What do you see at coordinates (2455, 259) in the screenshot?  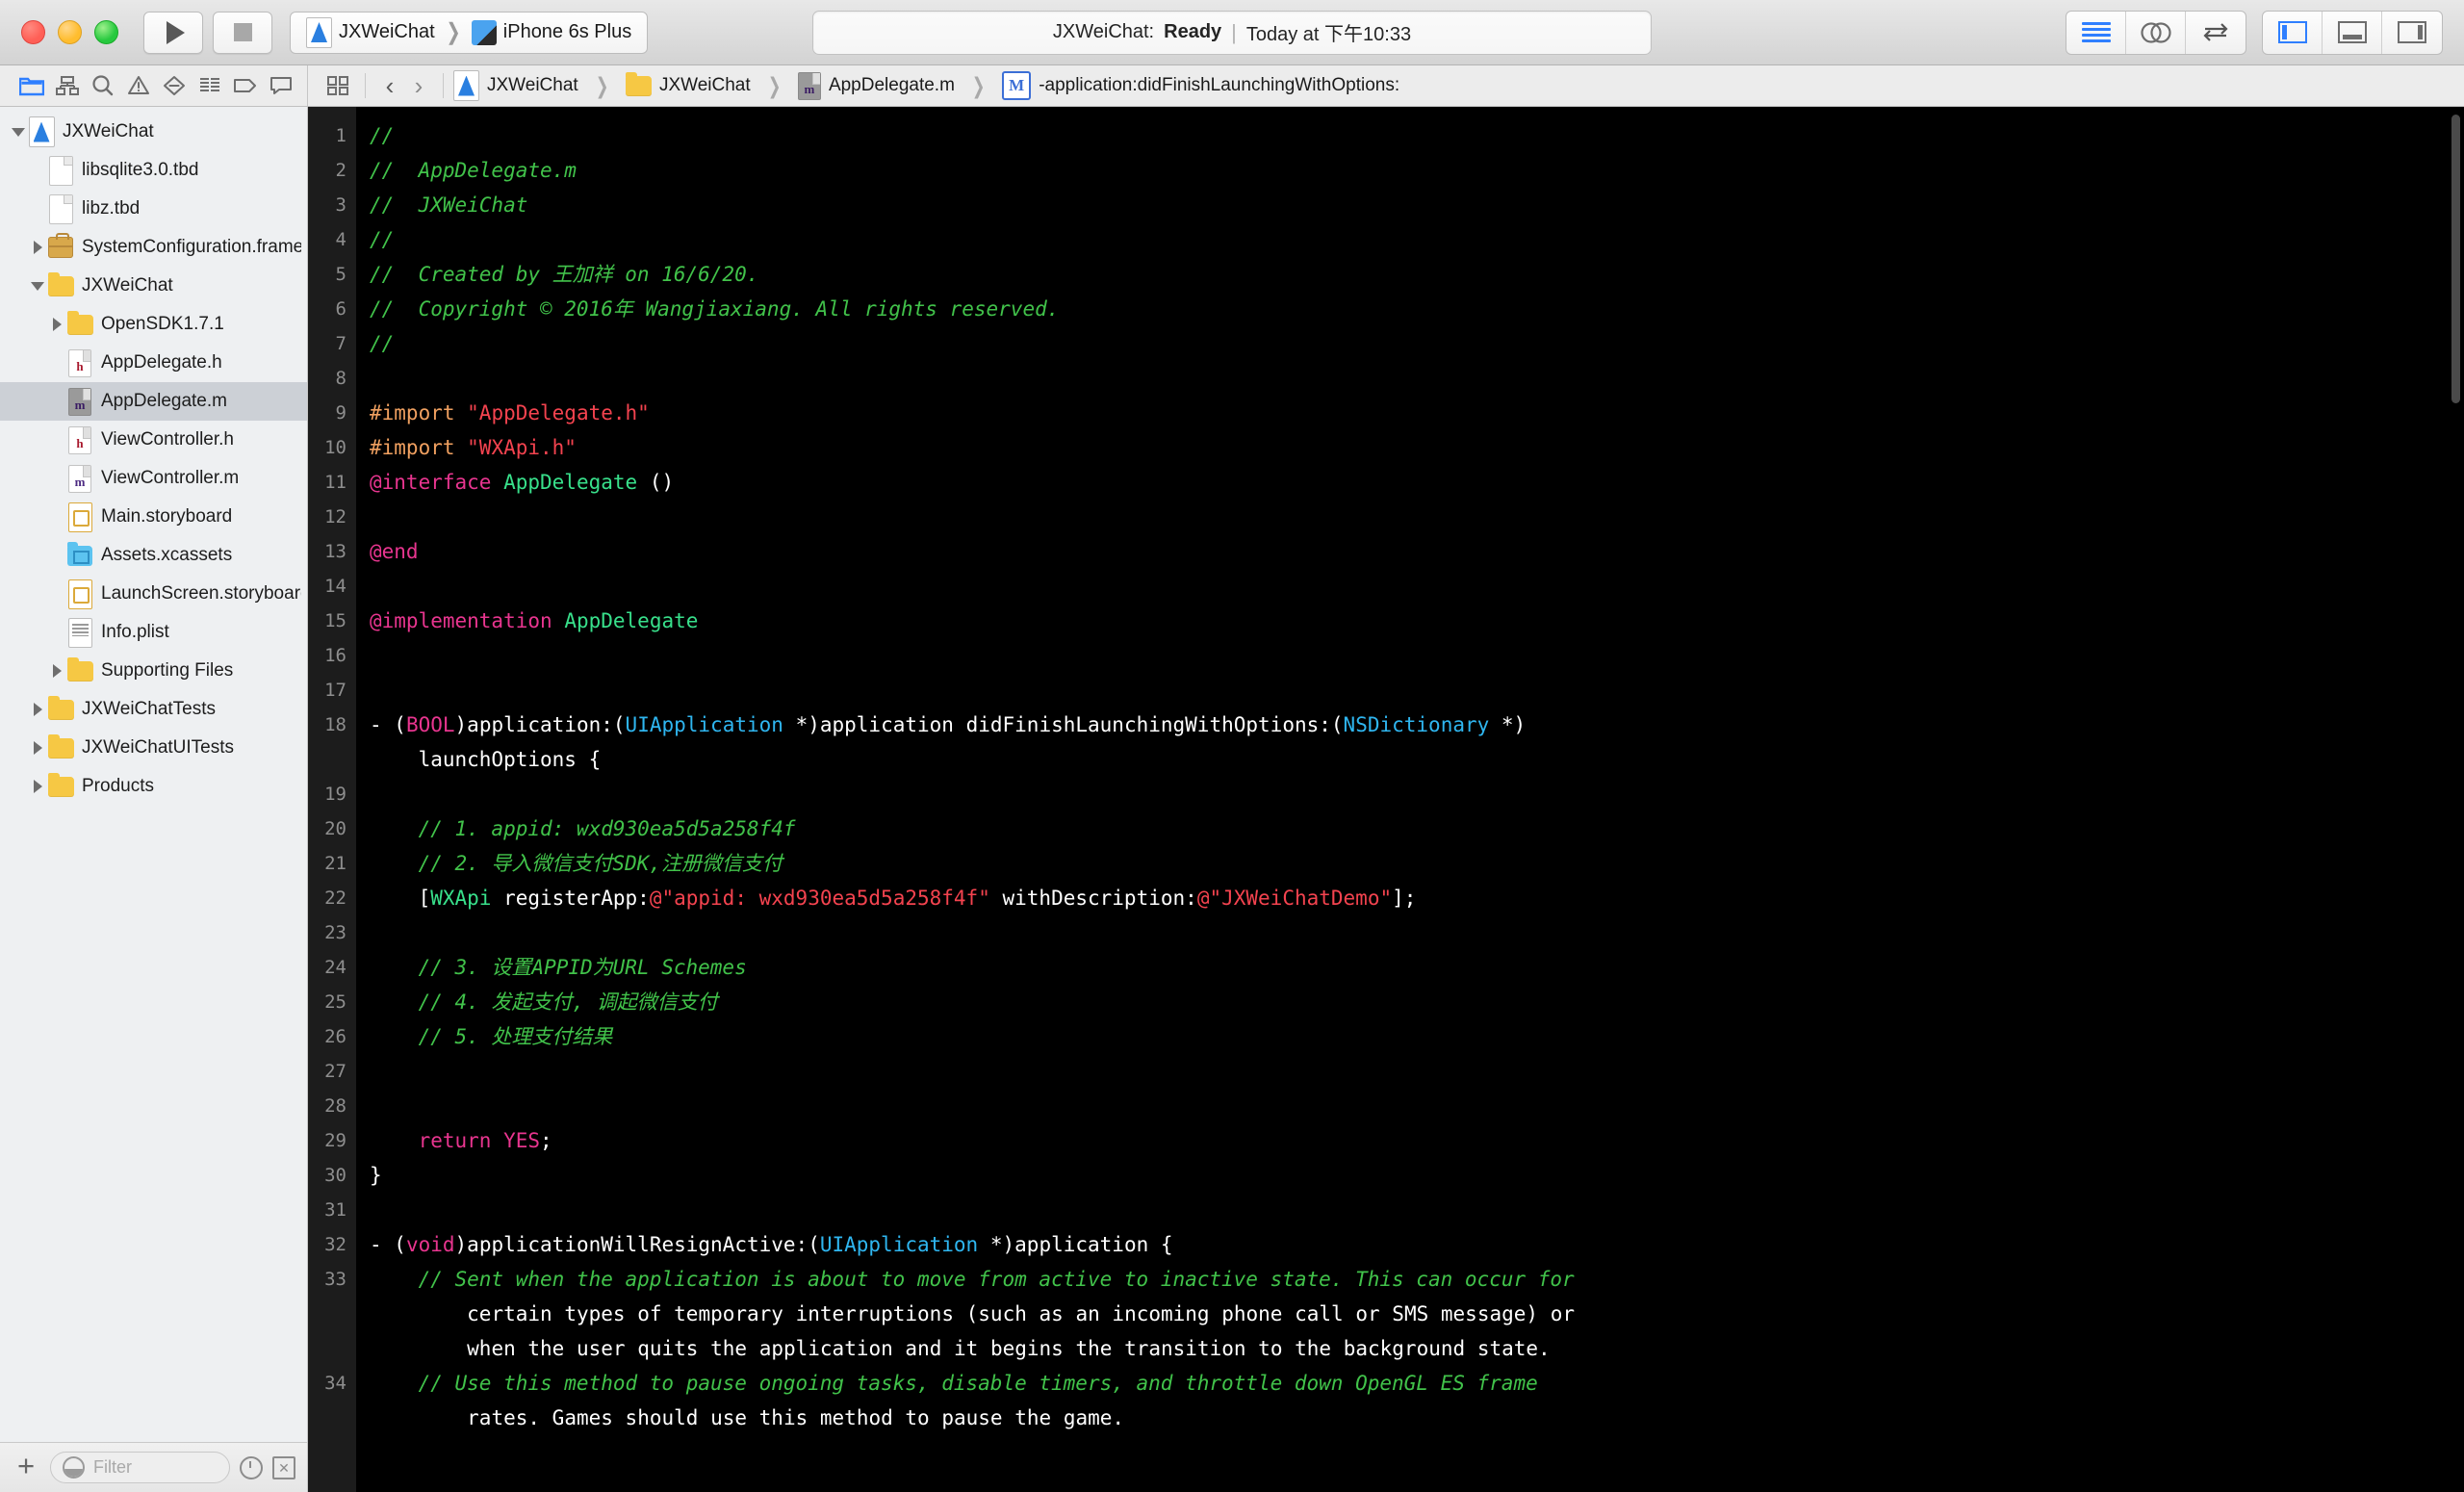 I see `editor-vertical-scrollbar` at bounding box center [2455, 259].